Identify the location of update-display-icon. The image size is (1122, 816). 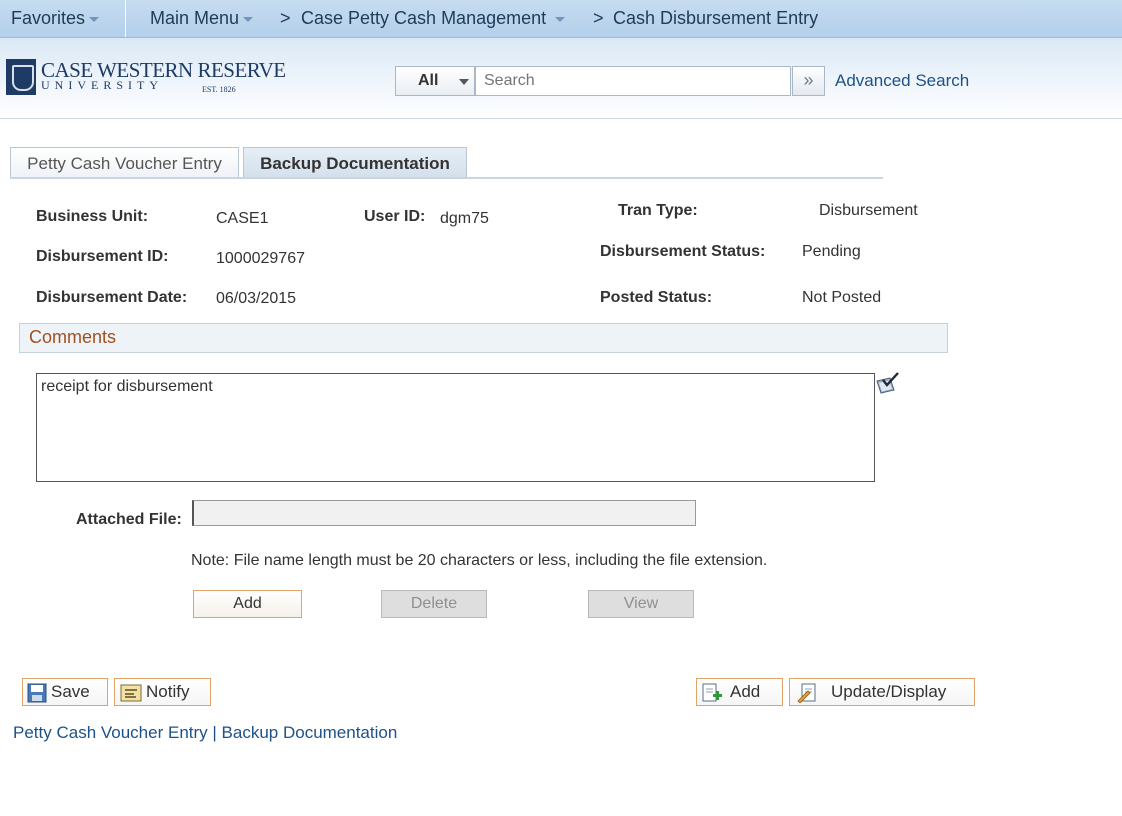
(806, 693).